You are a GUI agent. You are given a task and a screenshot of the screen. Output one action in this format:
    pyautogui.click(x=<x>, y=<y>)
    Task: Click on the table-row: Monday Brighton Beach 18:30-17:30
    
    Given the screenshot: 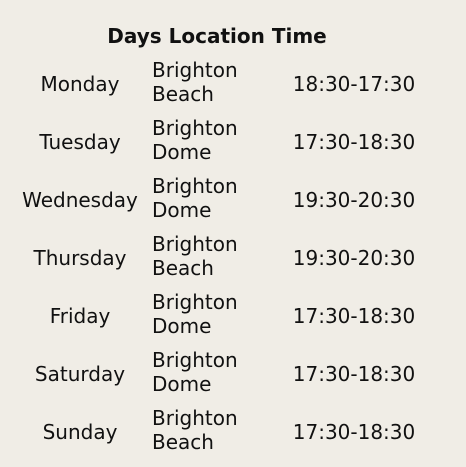 What is the action you would take?
    pyautogui.click(x=233, y=84)
    